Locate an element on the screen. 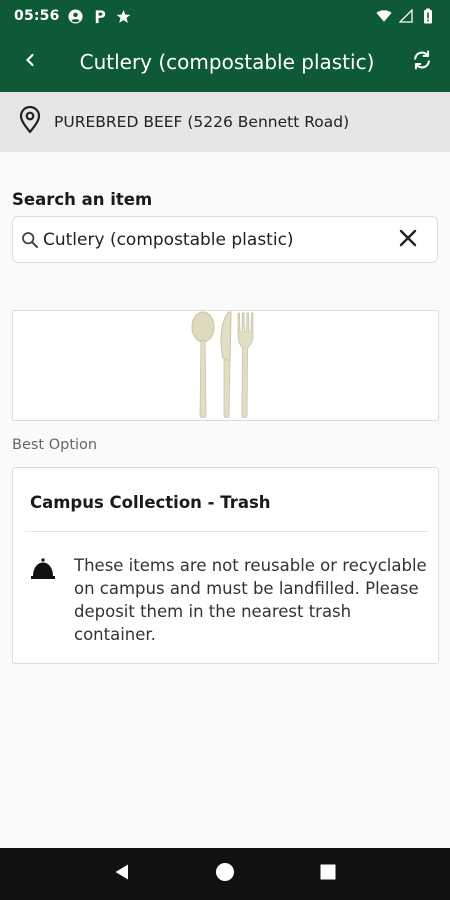 Image resolution: width=450 pixels, height=900 pixels. refresh-button is located at coordinates (422, 62).